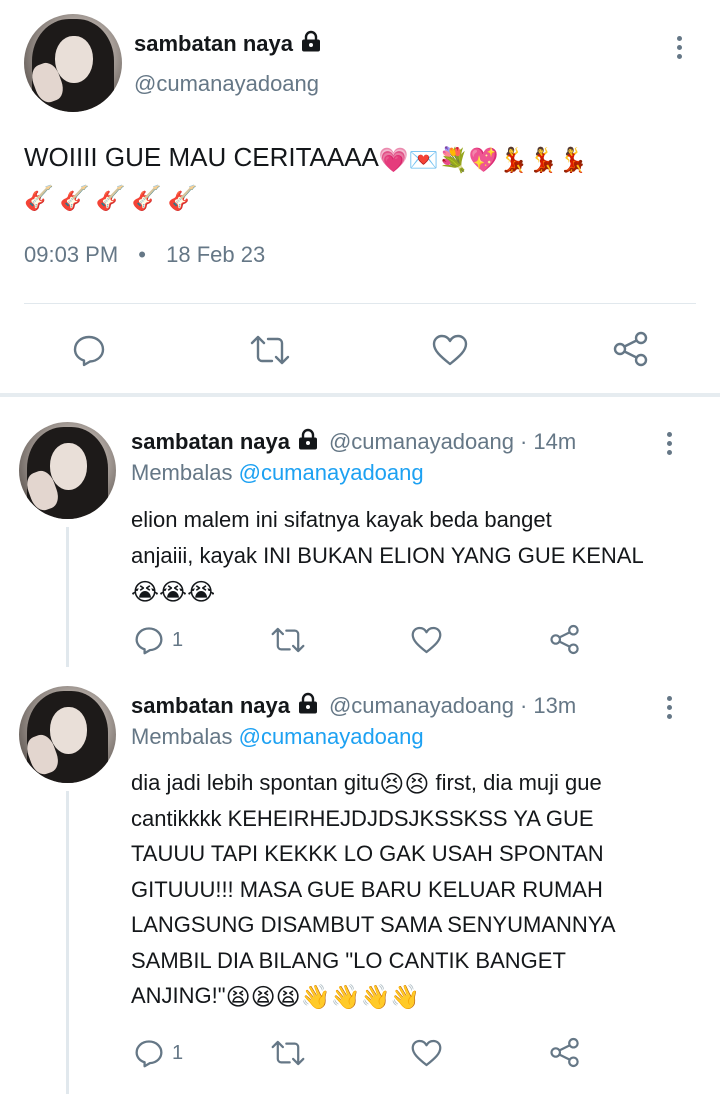 Image resolution: width=720 pixels, height=1094 pixels. I want to click on divider, so click(360, 303).